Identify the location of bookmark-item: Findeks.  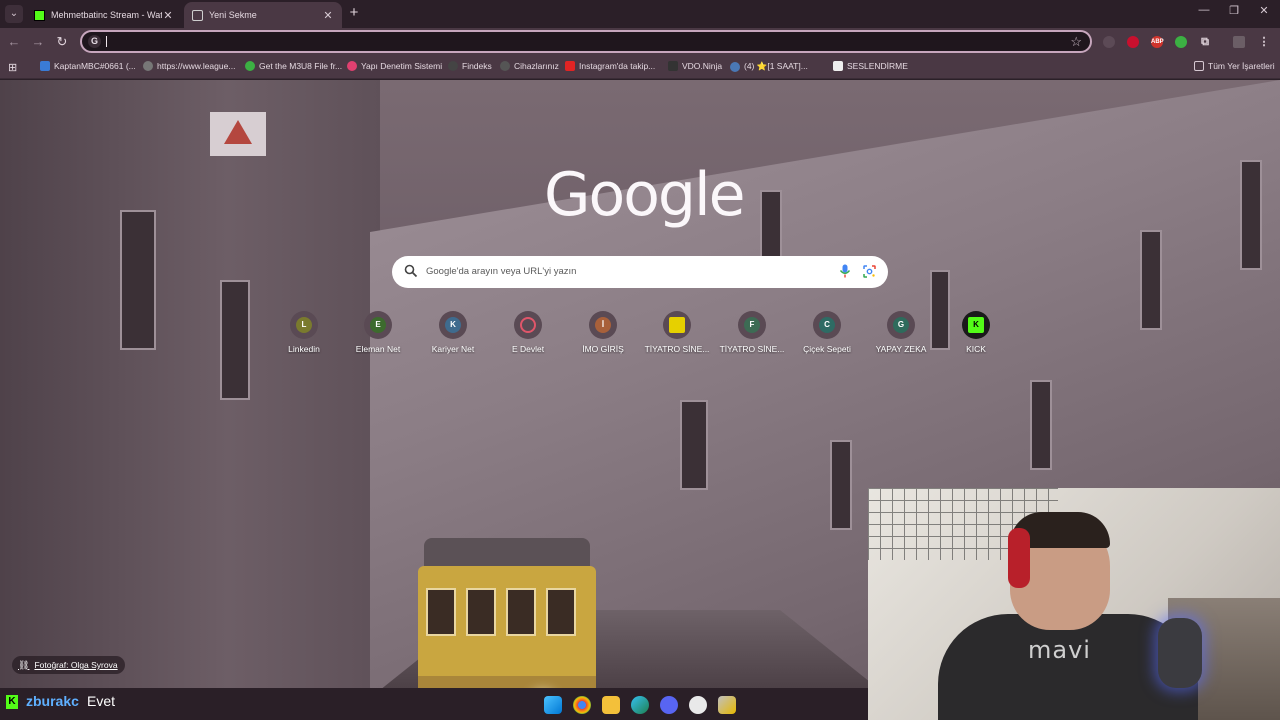
(470, 66).